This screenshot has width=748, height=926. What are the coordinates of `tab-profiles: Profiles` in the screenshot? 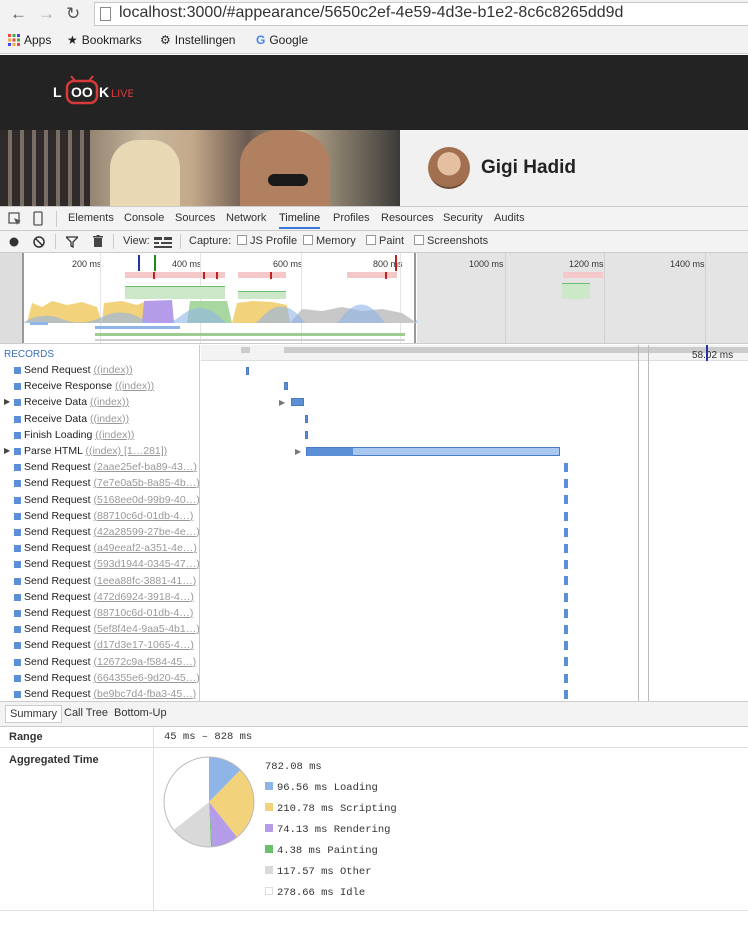 It's located at (351, 218).